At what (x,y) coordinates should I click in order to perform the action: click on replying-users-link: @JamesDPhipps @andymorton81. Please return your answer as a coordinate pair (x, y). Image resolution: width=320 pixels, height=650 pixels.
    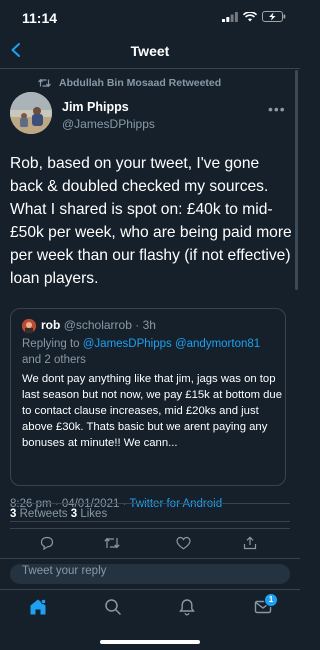
    Looking at the image, I should click on (171, 344).